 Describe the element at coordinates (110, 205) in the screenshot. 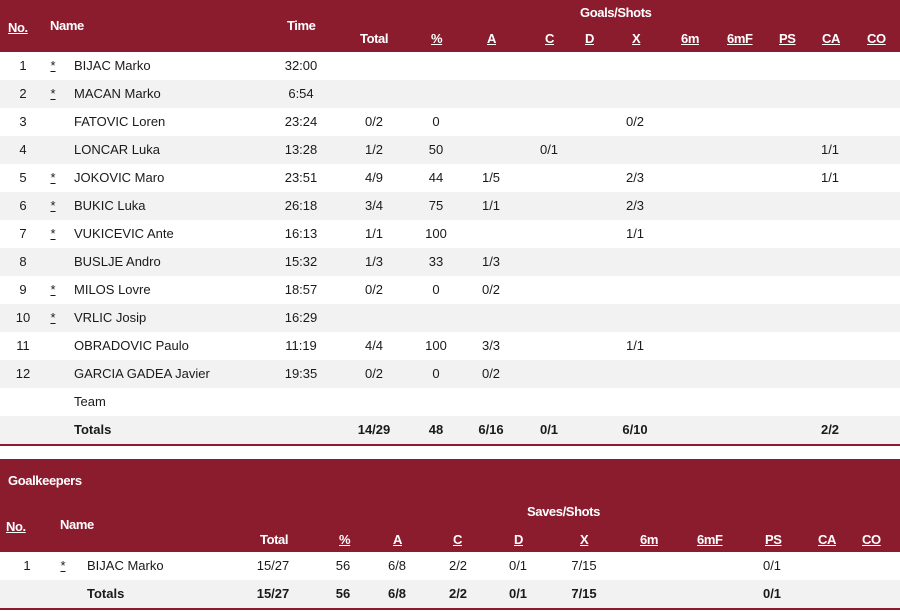

I see `player-name: BUKIC Luka` at that location.